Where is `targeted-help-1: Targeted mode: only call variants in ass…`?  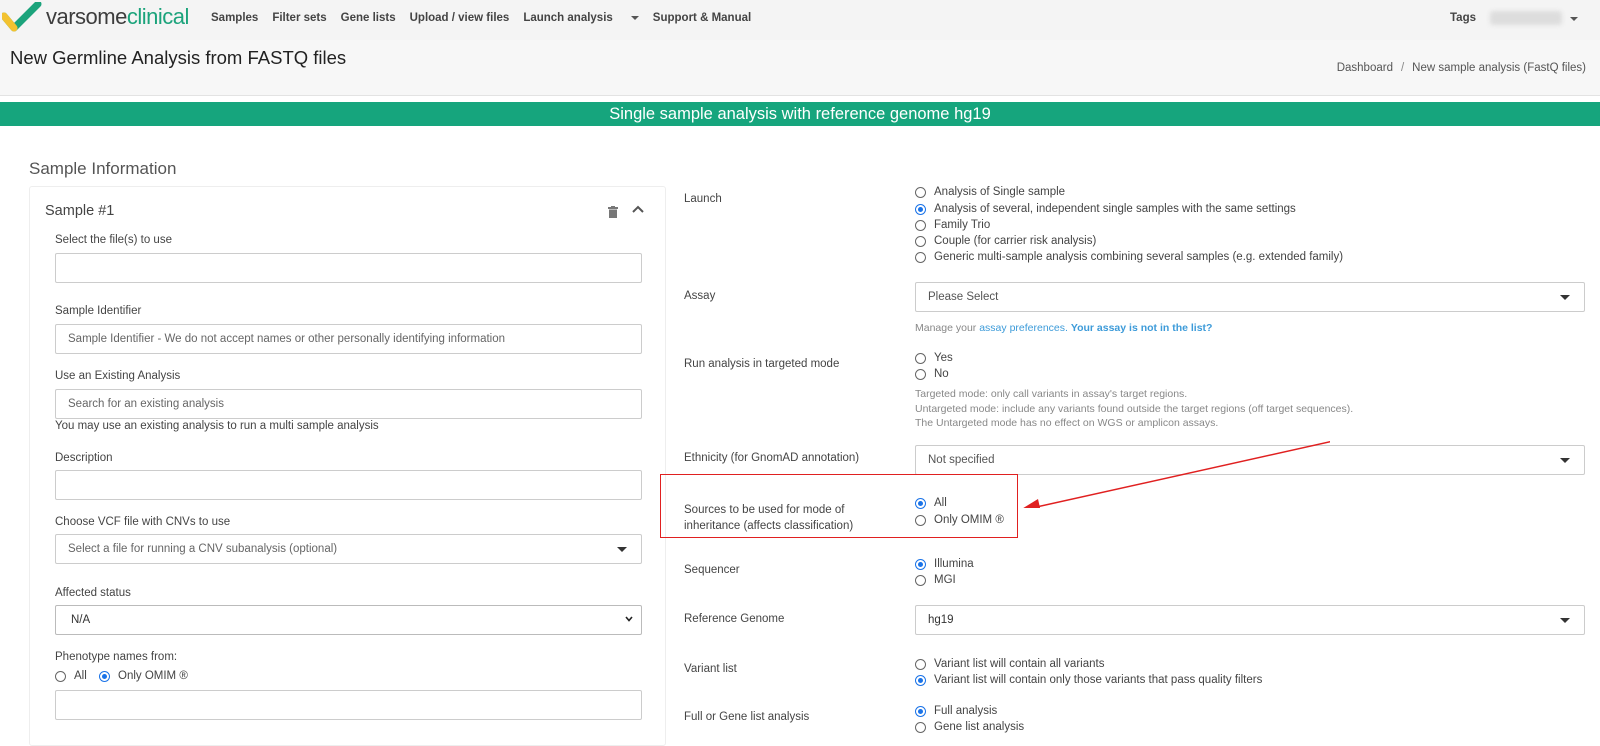 targeted-help-1: Targeted mode: only call variants in ass… is located at coordinates (1051, 394).